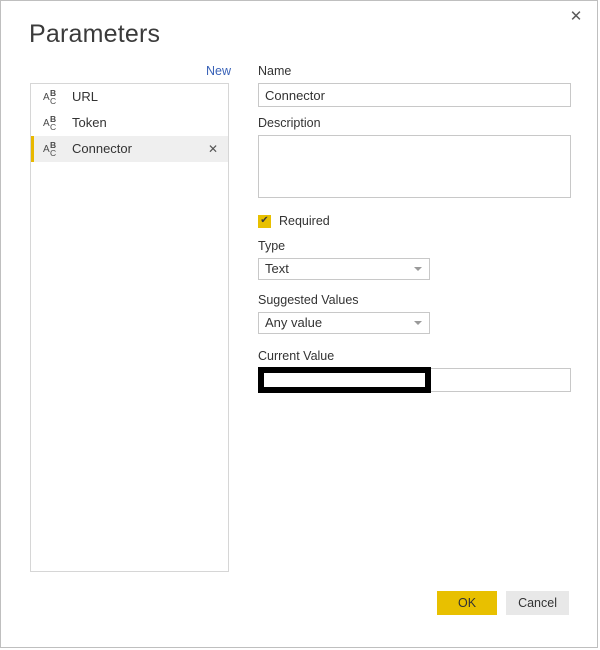 This screenshot has height=650, width=600. What do you see at coordinates (129, 97) in the screenshot?
I see `list-item: A B C URL` at bounding box center [129, 97].